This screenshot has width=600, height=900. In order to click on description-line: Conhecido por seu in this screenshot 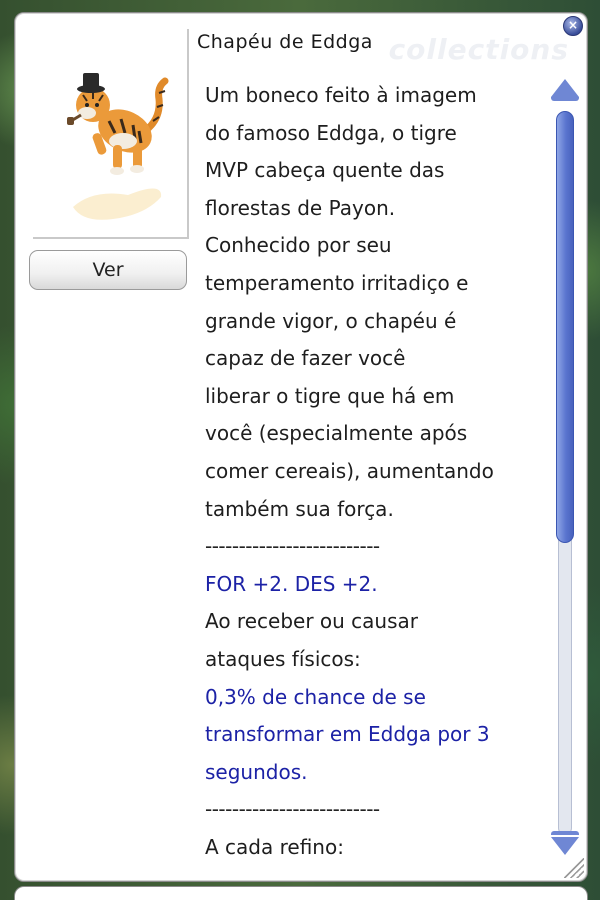, I will do `click(298, 245)`.